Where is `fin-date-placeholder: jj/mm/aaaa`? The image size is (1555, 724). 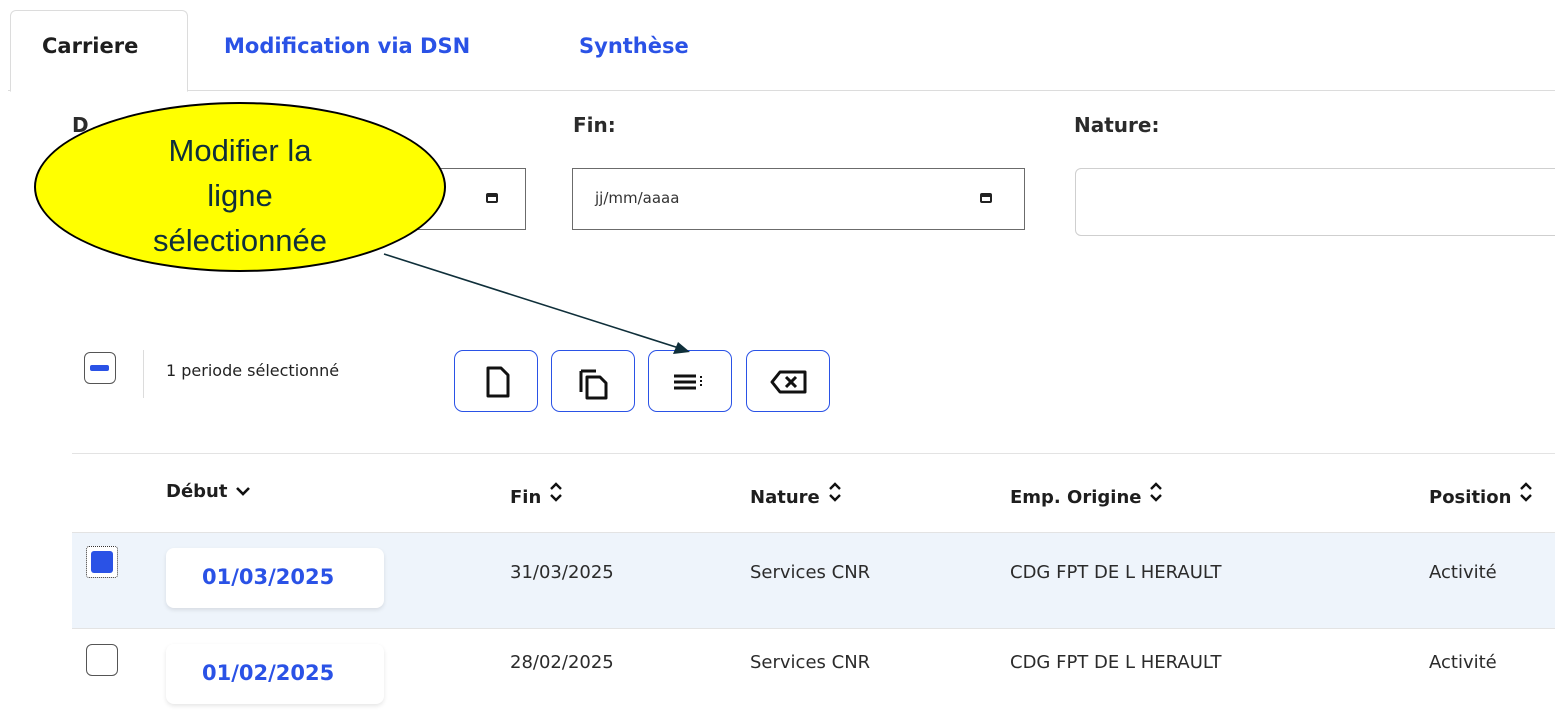
fin-date-placeholder: jj/mm/aaaa is located at coordinates (637, 198).